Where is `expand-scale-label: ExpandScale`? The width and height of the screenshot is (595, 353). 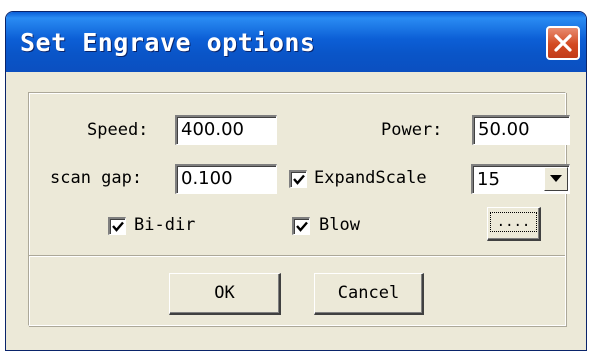 expand-scale-label: ExpandScale is located at coordinates (370, 178).